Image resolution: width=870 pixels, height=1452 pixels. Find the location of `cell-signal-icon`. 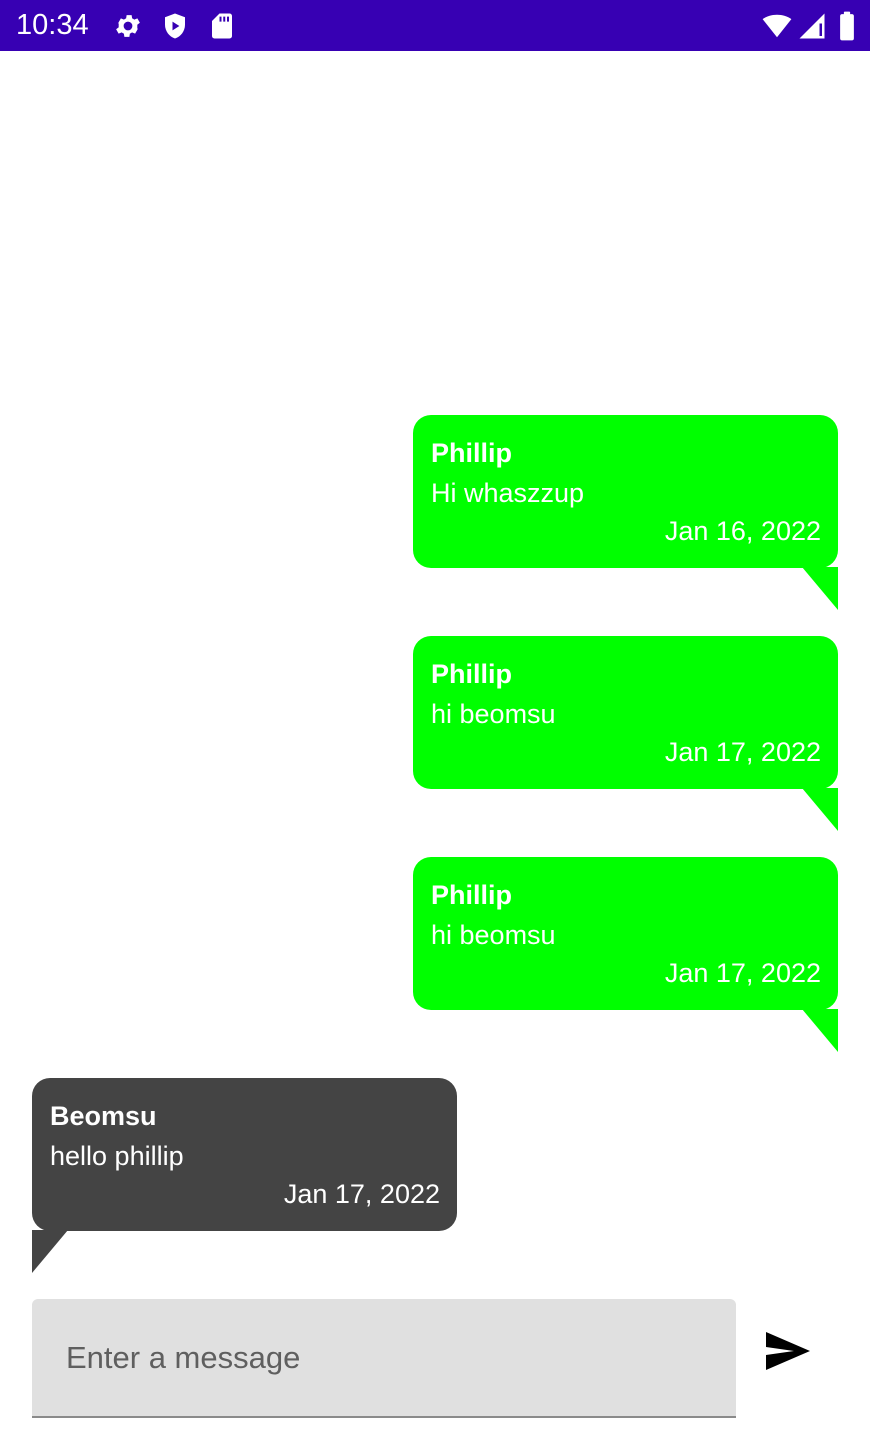

cell-signal-icon is located at coordinates (812, 26).